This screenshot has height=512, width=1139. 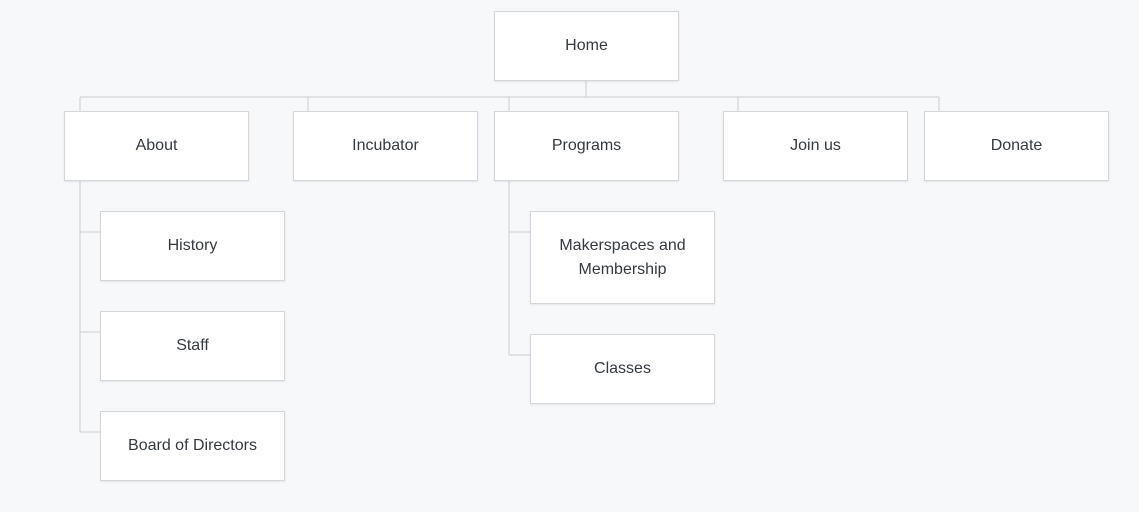 What do you see at coordinates (622, 369) in the screenshot?
I see `node-classes: Classes` at bounding box center [622, 369].